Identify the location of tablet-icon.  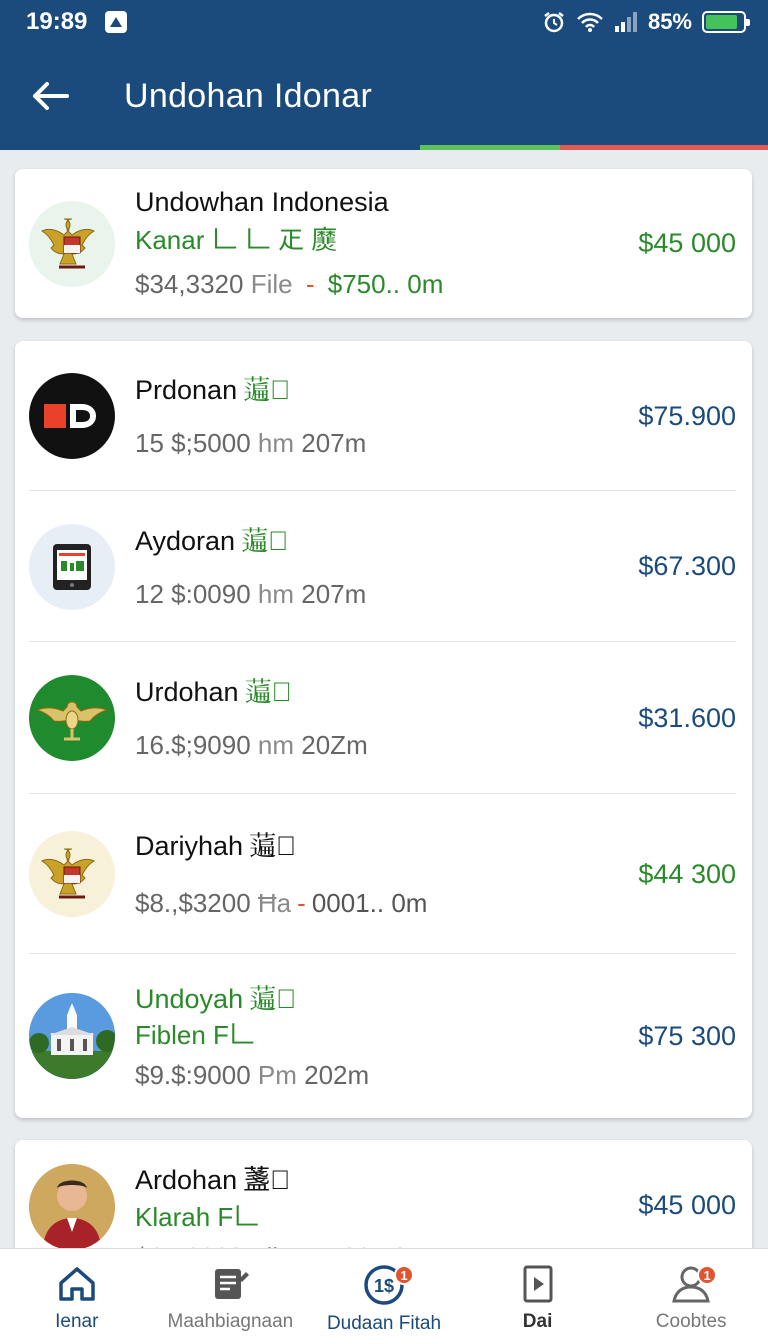
(72, 566).